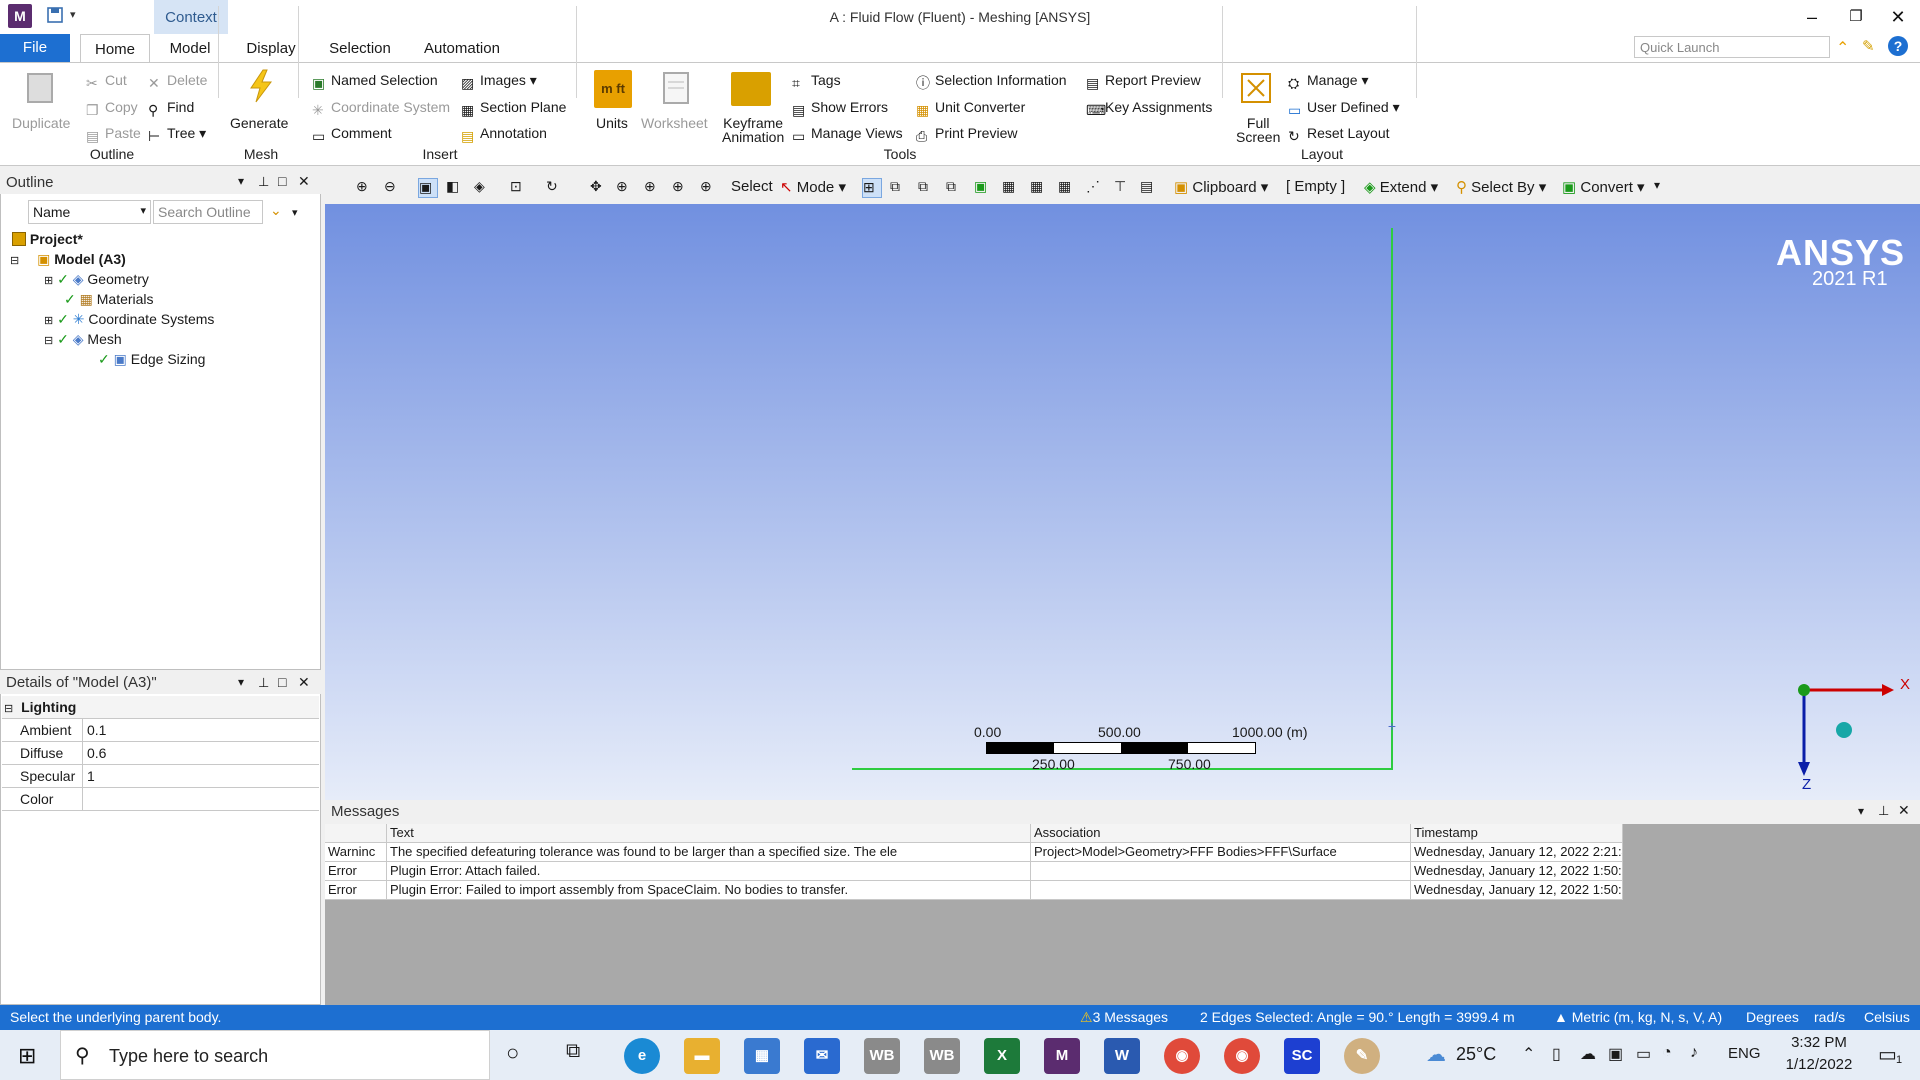 Image resolution: width=1920 pixels, height=1080 pixels. I want to click on column-association: Association, so click(1221, 833).